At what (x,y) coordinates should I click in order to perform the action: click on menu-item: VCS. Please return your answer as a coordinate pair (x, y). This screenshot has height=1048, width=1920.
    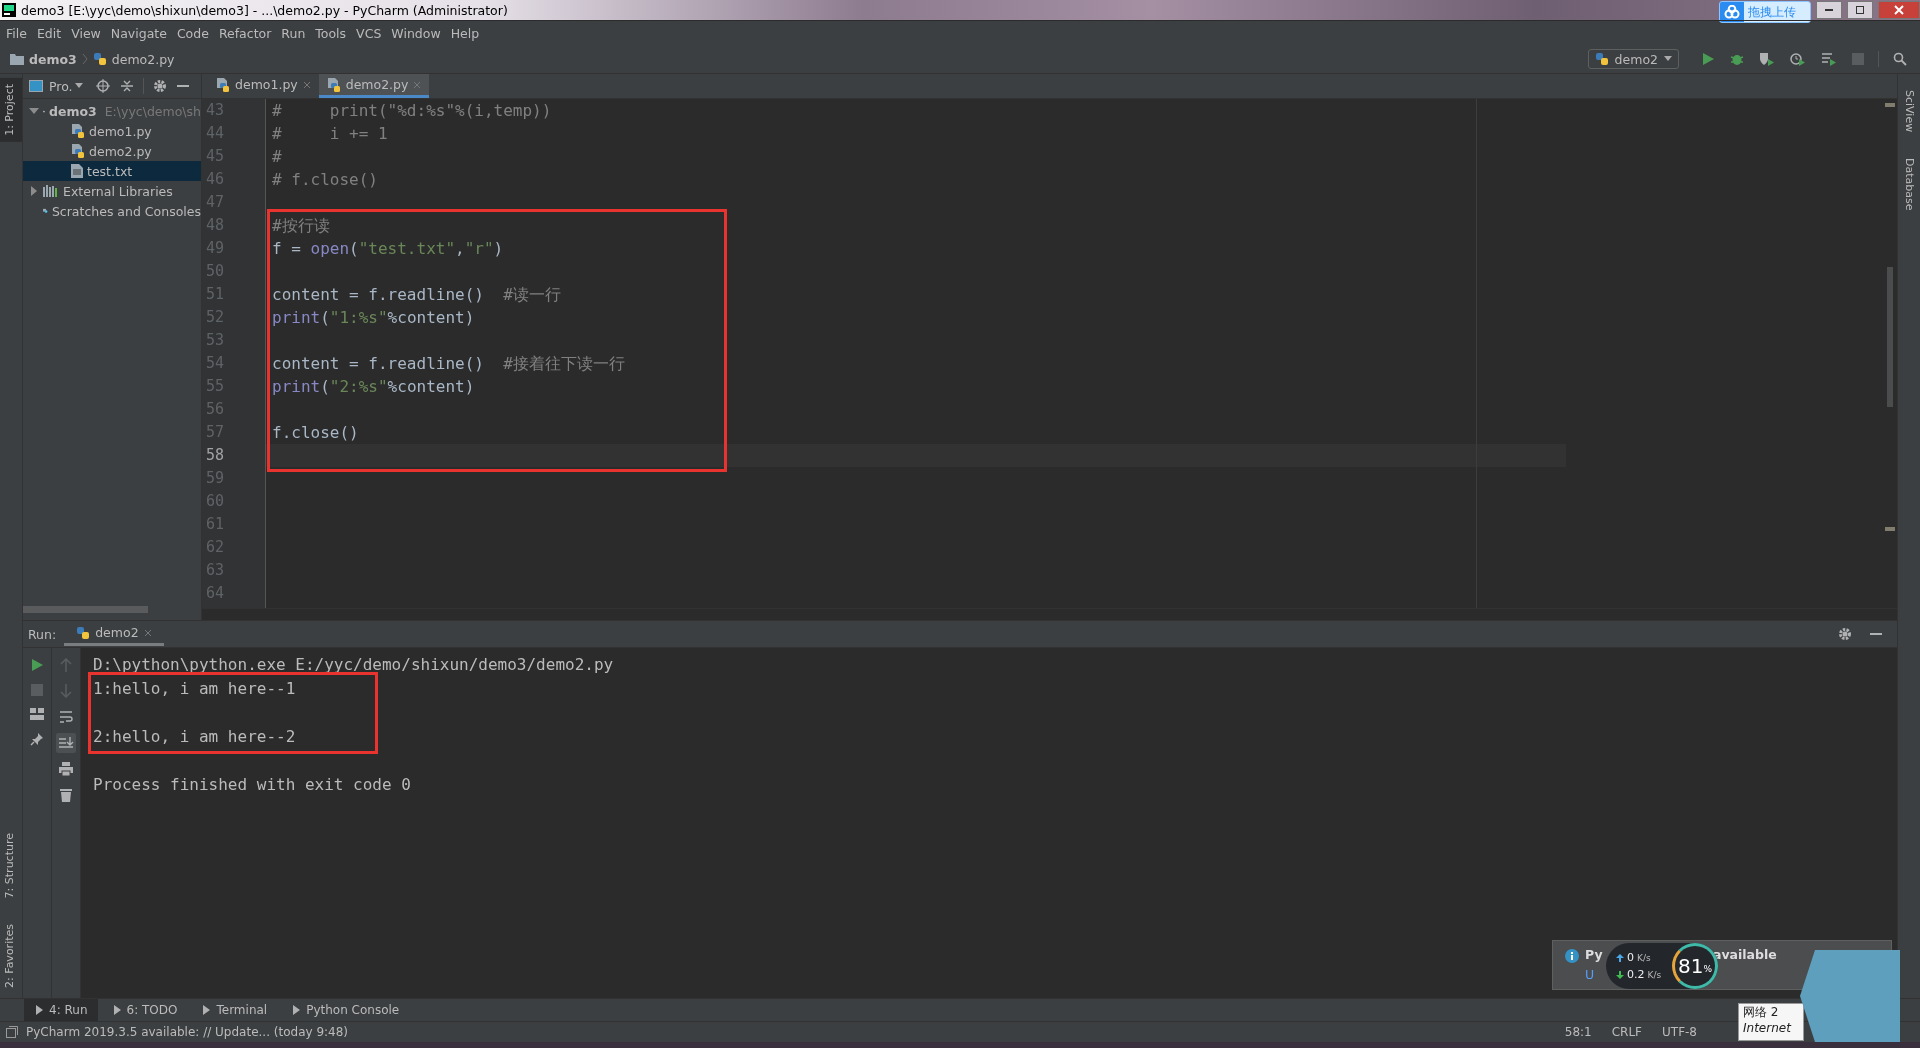
    Looking at the image, I should click on (369, 33).